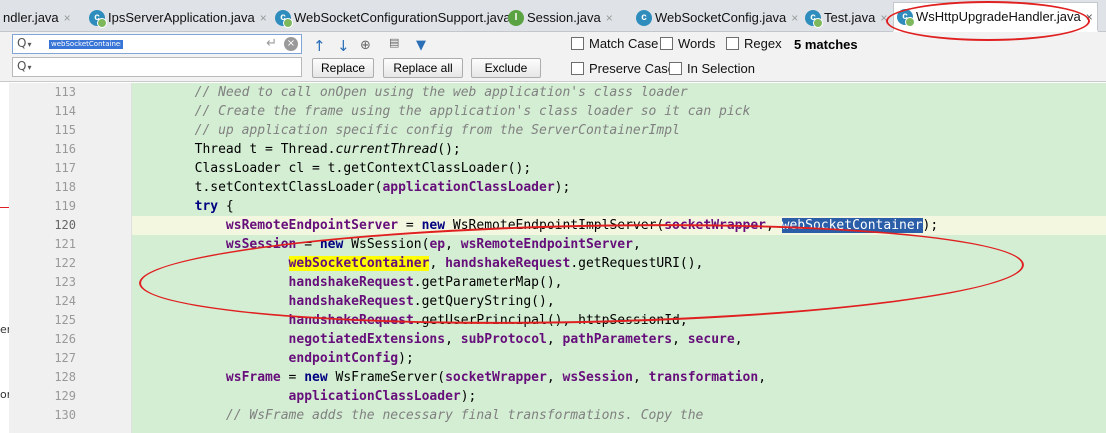 This screenshot has height=433, width=1106. Describe the element at coordinates (619, 301) in the screenshot. I see `code-line: handshakeRequest.getQueryString(),` at that location.